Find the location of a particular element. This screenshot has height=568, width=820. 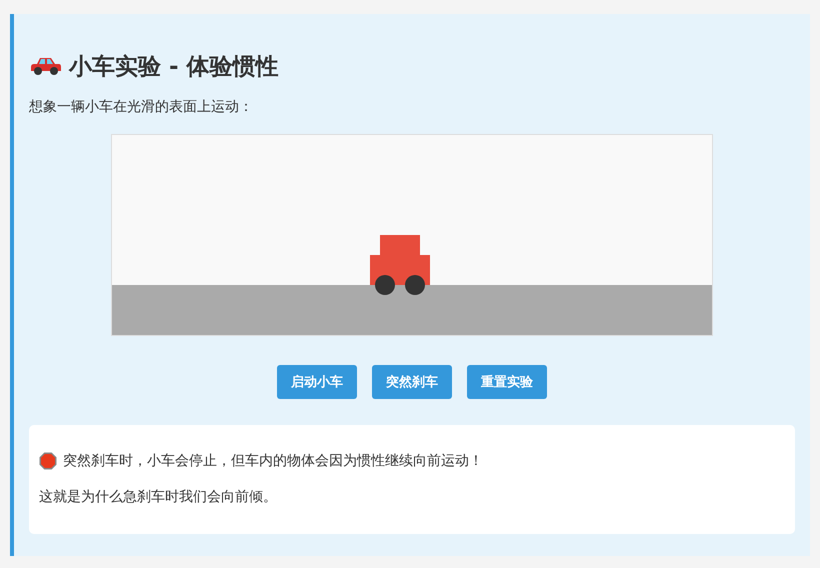

stop-sign-icon is located at coordinates (48, 461).